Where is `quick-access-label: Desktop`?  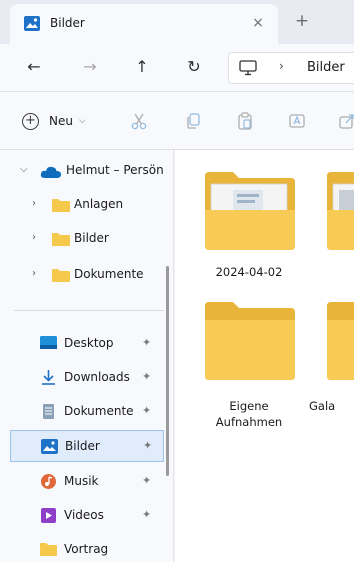 quick-access-label: Desktop is located at coordinates (89, 343).